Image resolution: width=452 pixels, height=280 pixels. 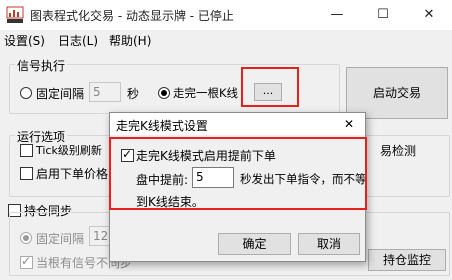 I want to click on signal-group-label: 信号执行, so click(x=41, y=65).